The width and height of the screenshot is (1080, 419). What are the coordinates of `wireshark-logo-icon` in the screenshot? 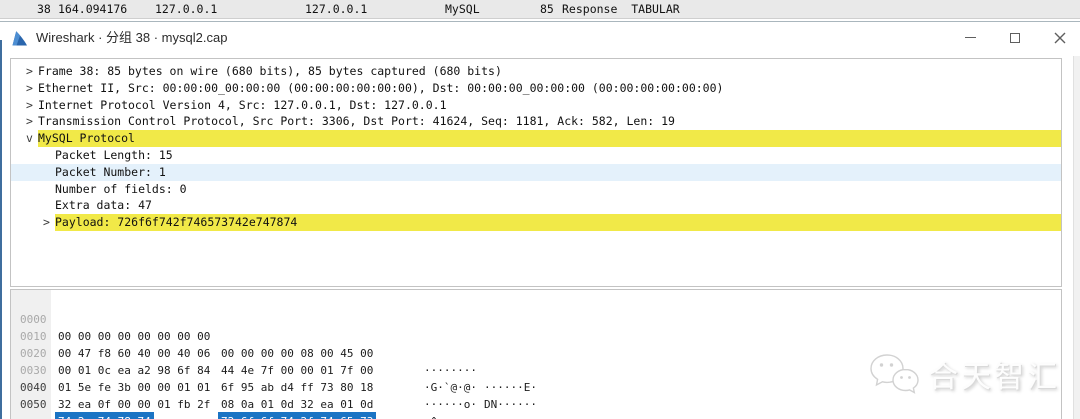 It's located at (19, 40).